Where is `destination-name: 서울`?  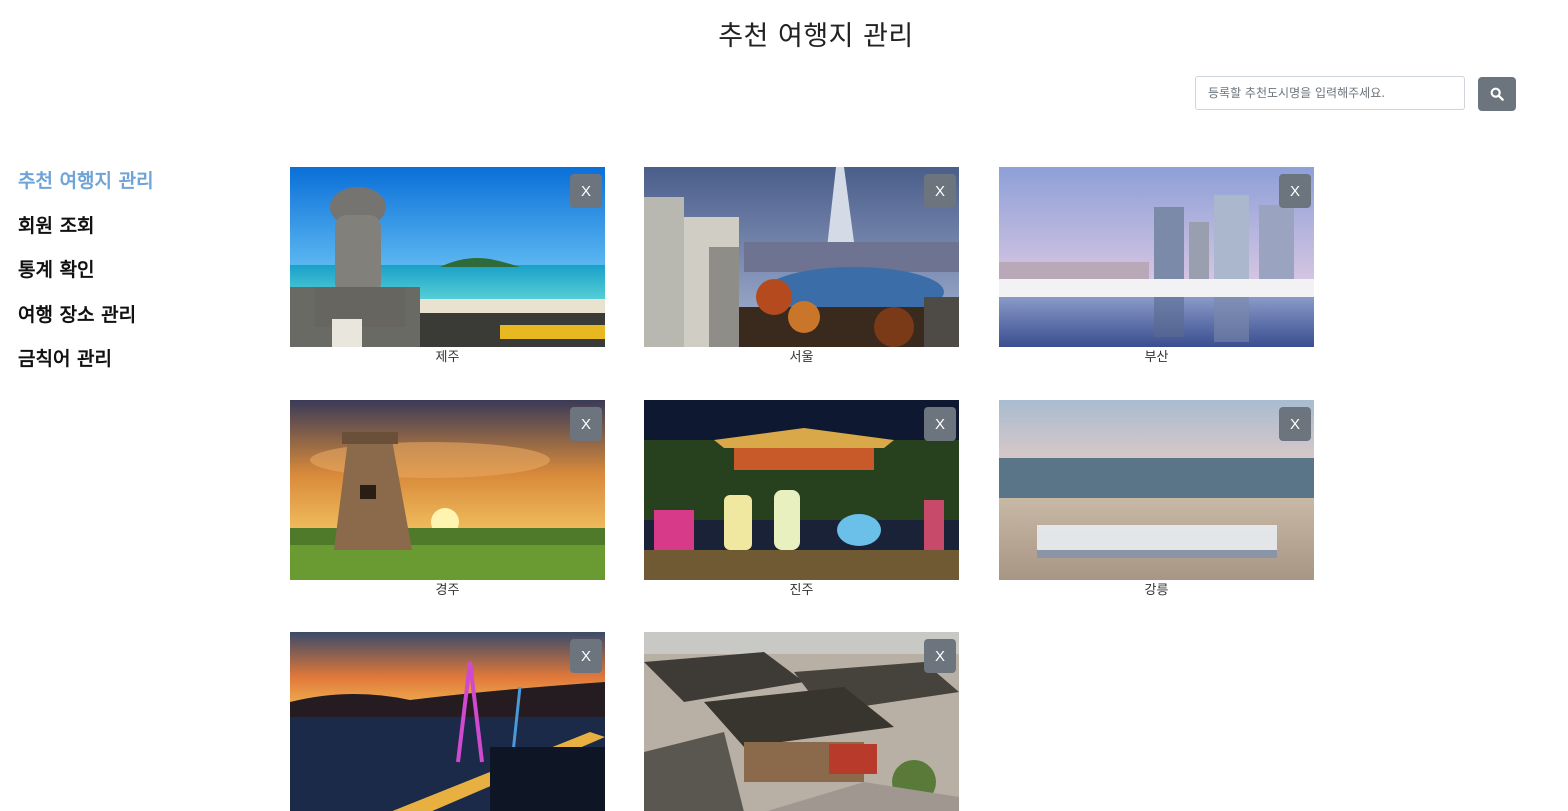
destination-name: 서울 is located at coordinates (801, 357).